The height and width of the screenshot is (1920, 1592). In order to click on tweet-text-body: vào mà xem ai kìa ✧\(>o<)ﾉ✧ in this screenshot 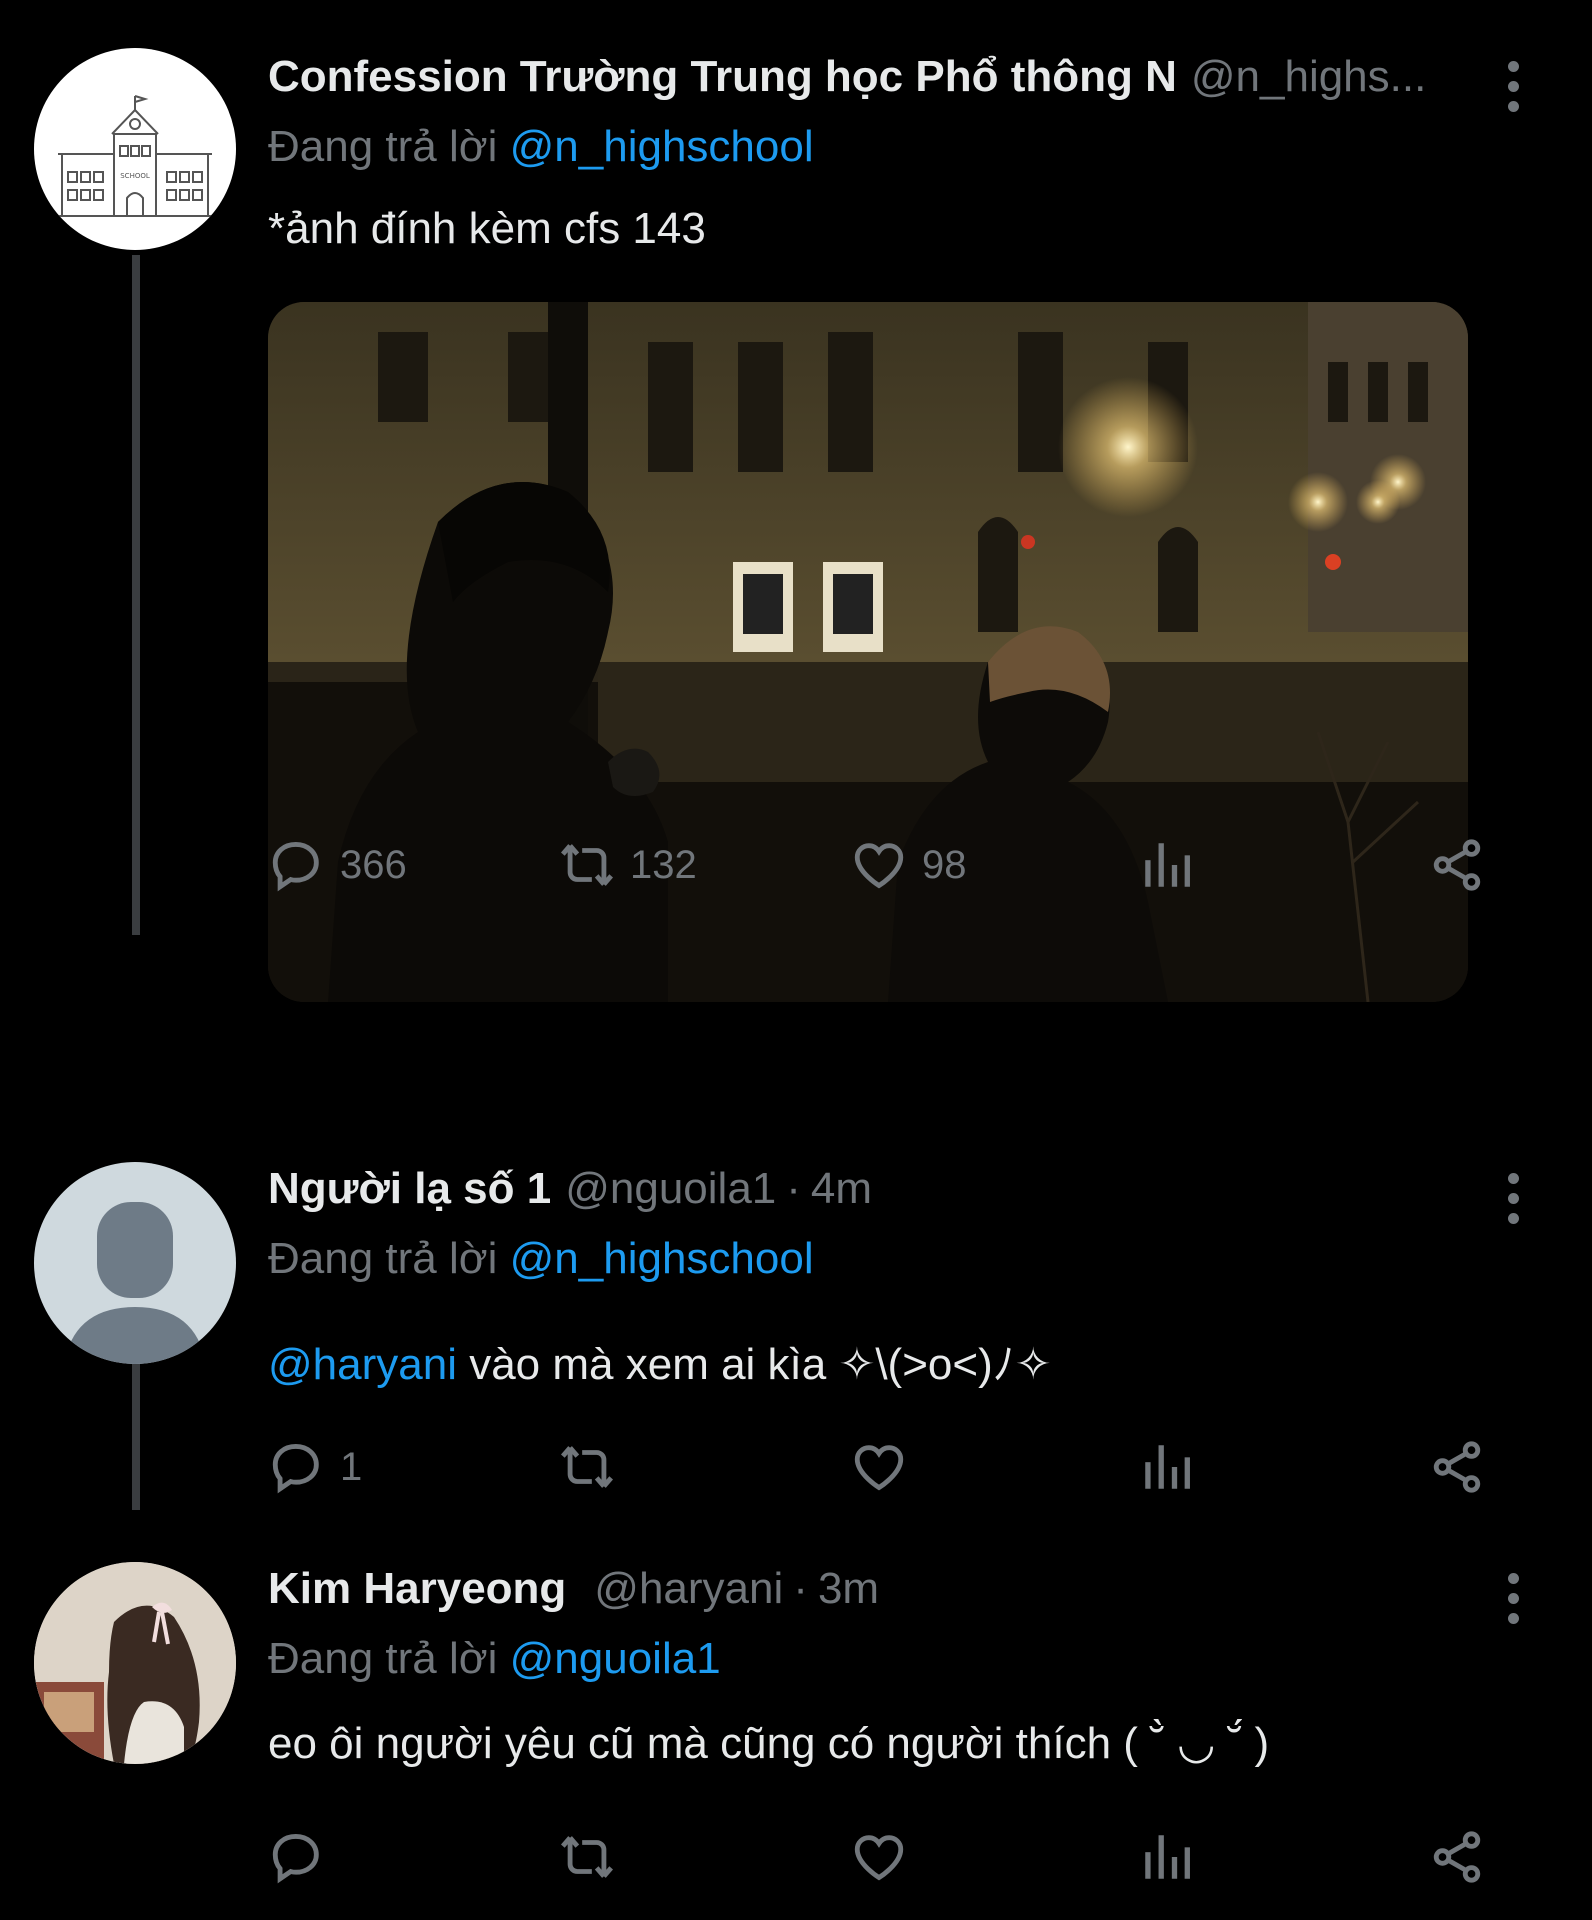, I will do `click(754, 1364)`.